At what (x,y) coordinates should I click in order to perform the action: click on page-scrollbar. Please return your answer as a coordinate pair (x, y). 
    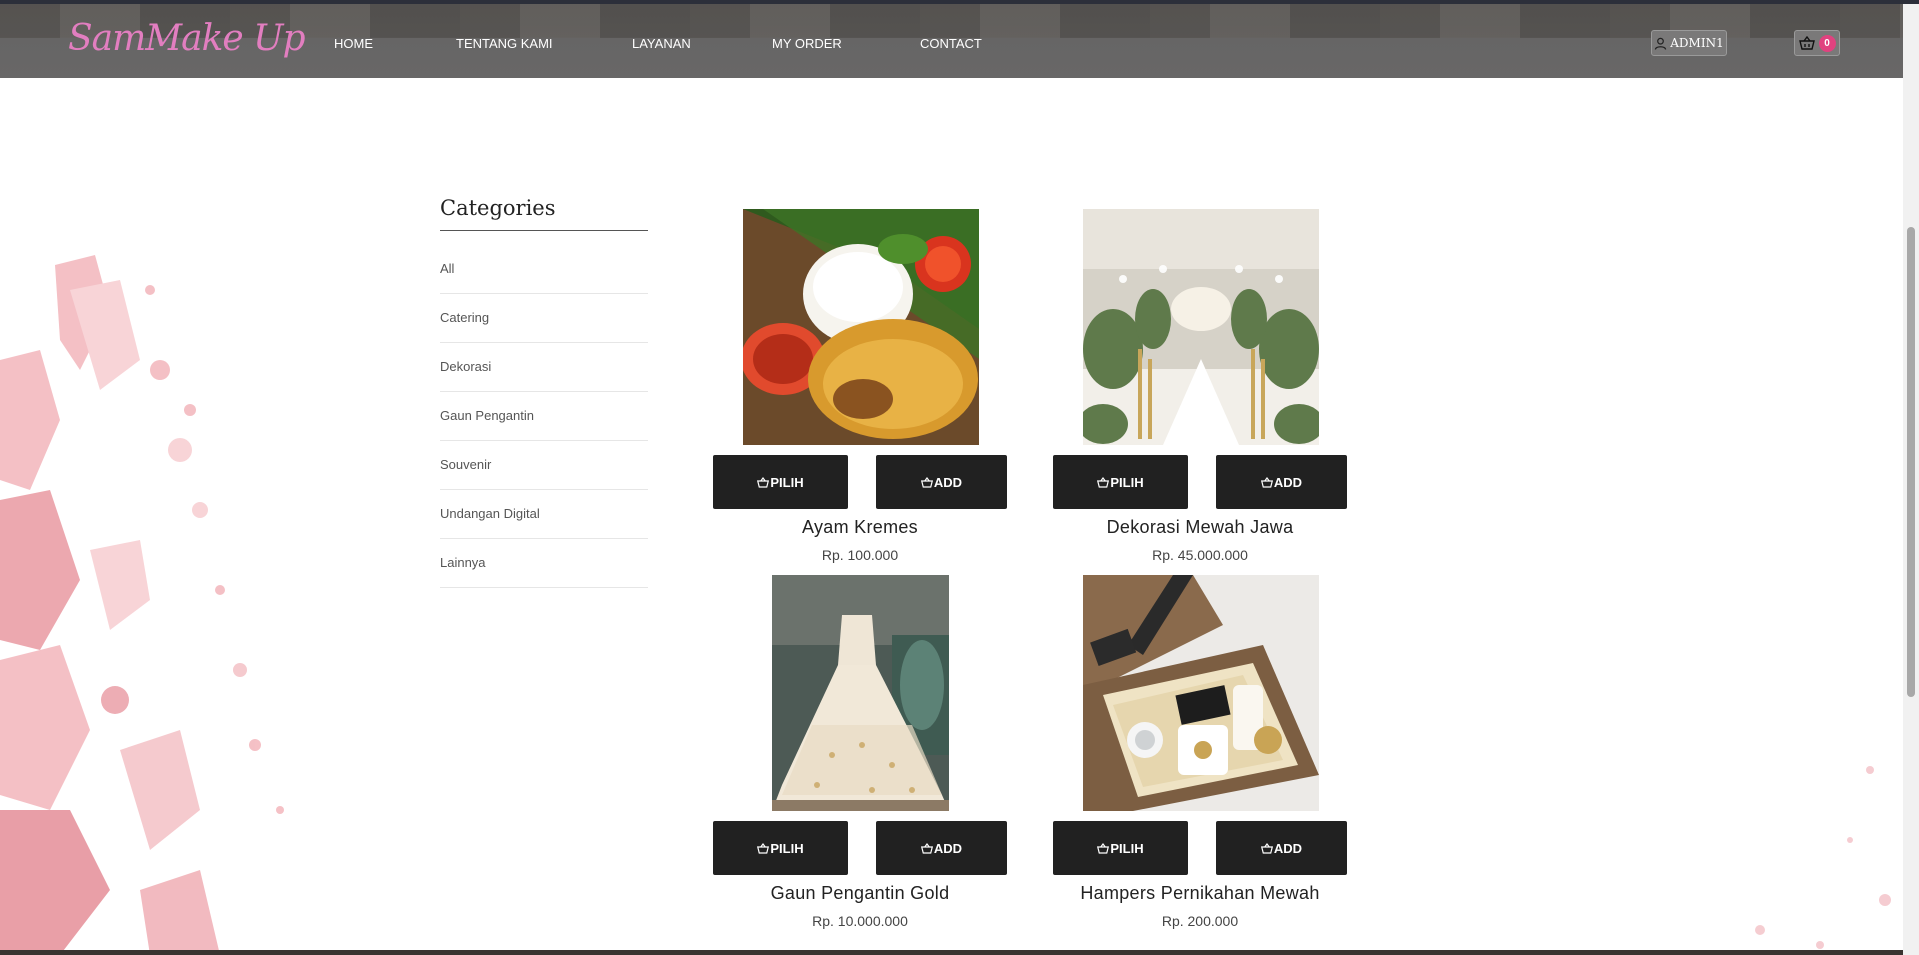
    Looking at the image, I should click on (1911, 479).